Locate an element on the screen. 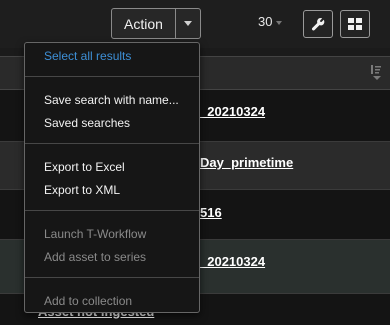 The height and width of the screenshot is (325, 390). toolbar: Action 30 is located at coordinates (195, 24).